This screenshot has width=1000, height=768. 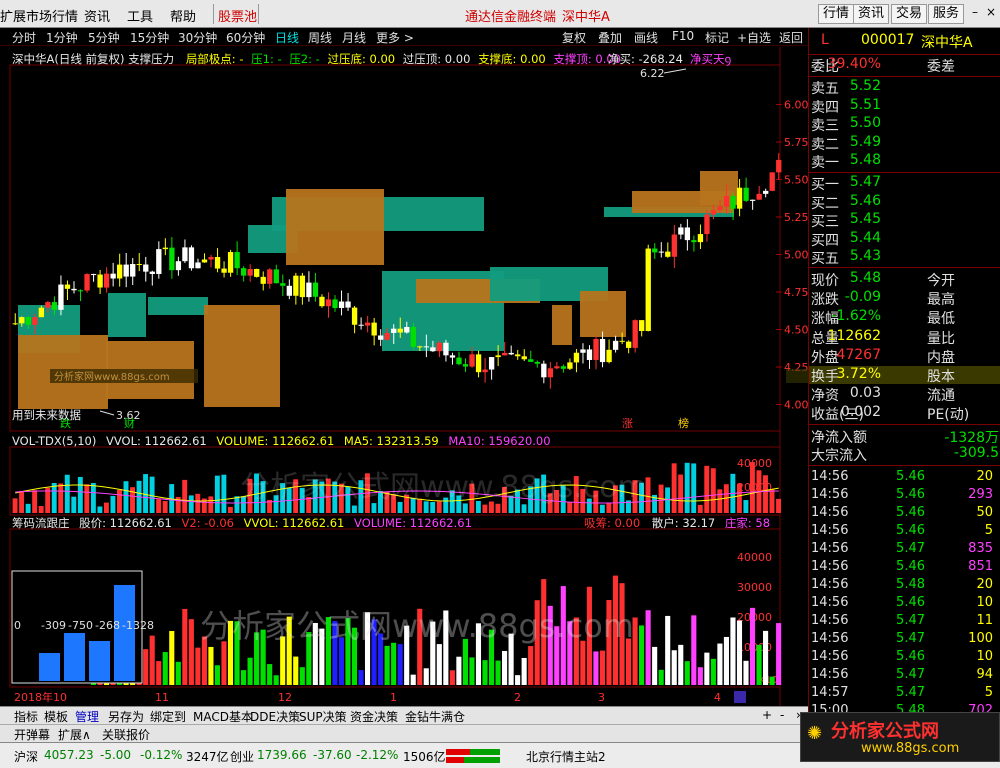 What do you see at coordinates (574, 37) in the screenshot?
I see `btn-restore-rights: 复权` at bounding box center [574, 37].